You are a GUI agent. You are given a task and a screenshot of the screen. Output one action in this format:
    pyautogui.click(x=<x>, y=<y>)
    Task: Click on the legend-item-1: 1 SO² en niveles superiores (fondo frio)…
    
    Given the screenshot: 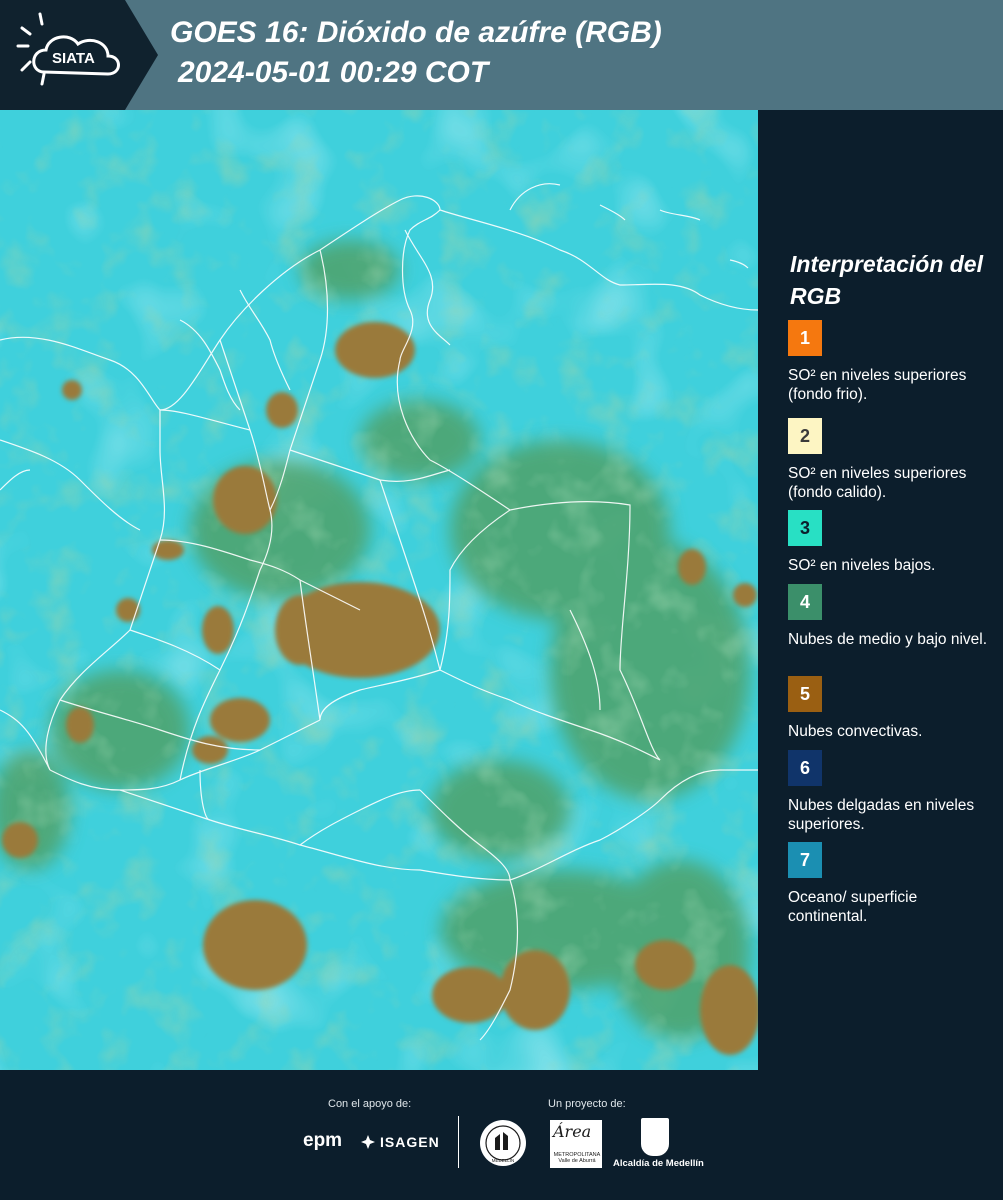 What is the action you would take?
    pyautogui.click(x=888, y=362)
    